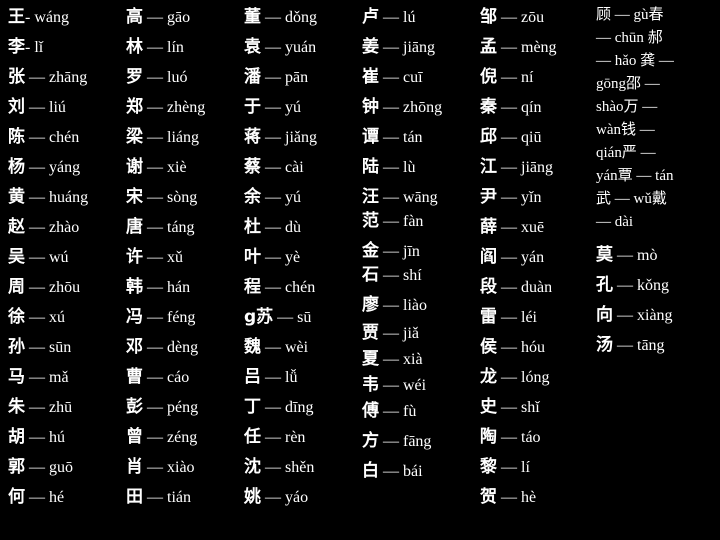  Describe the element at coordinates (293, 107) in the screenshot. I see `surname-pinyin: yú` at that location.